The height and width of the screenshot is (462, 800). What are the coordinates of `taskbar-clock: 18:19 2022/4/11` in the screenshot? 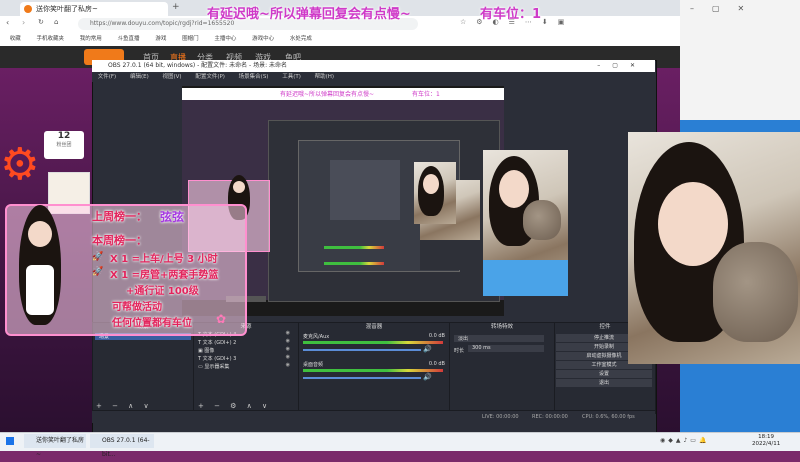 It's located at (766, 441).